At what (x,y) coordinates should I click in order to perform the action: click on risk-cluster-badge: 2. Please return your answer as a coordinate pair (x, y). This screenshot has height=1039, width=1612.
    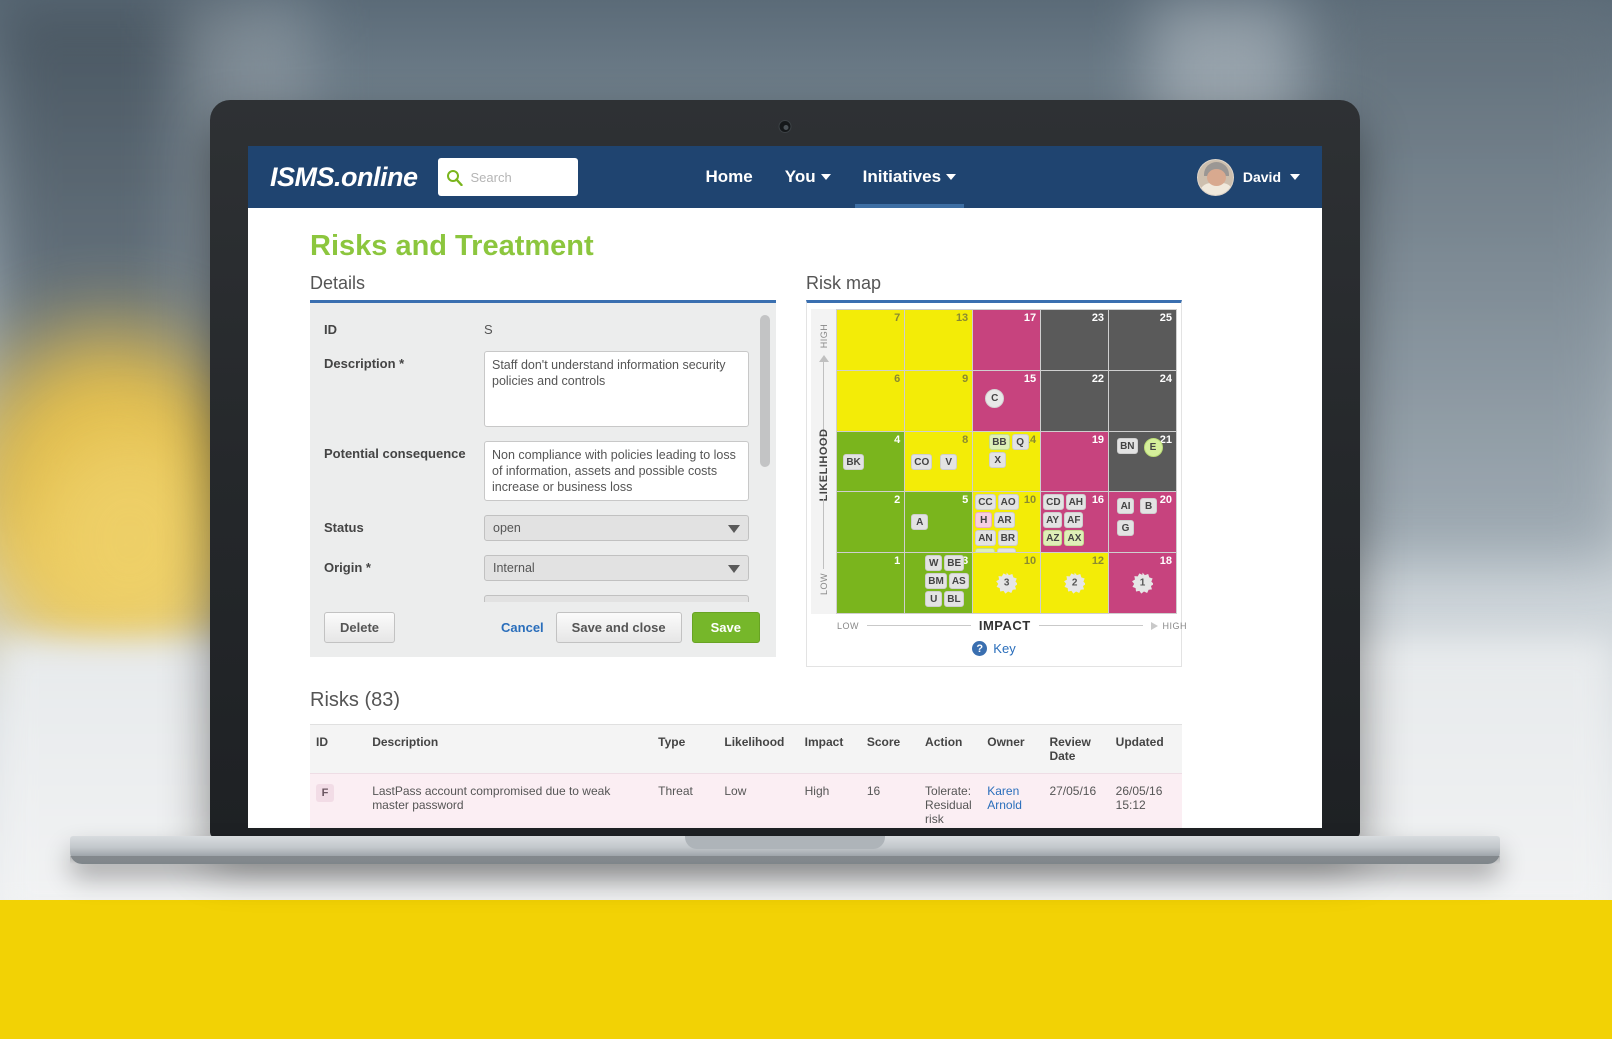
    Looking at the image, I should click on (1075, 583).